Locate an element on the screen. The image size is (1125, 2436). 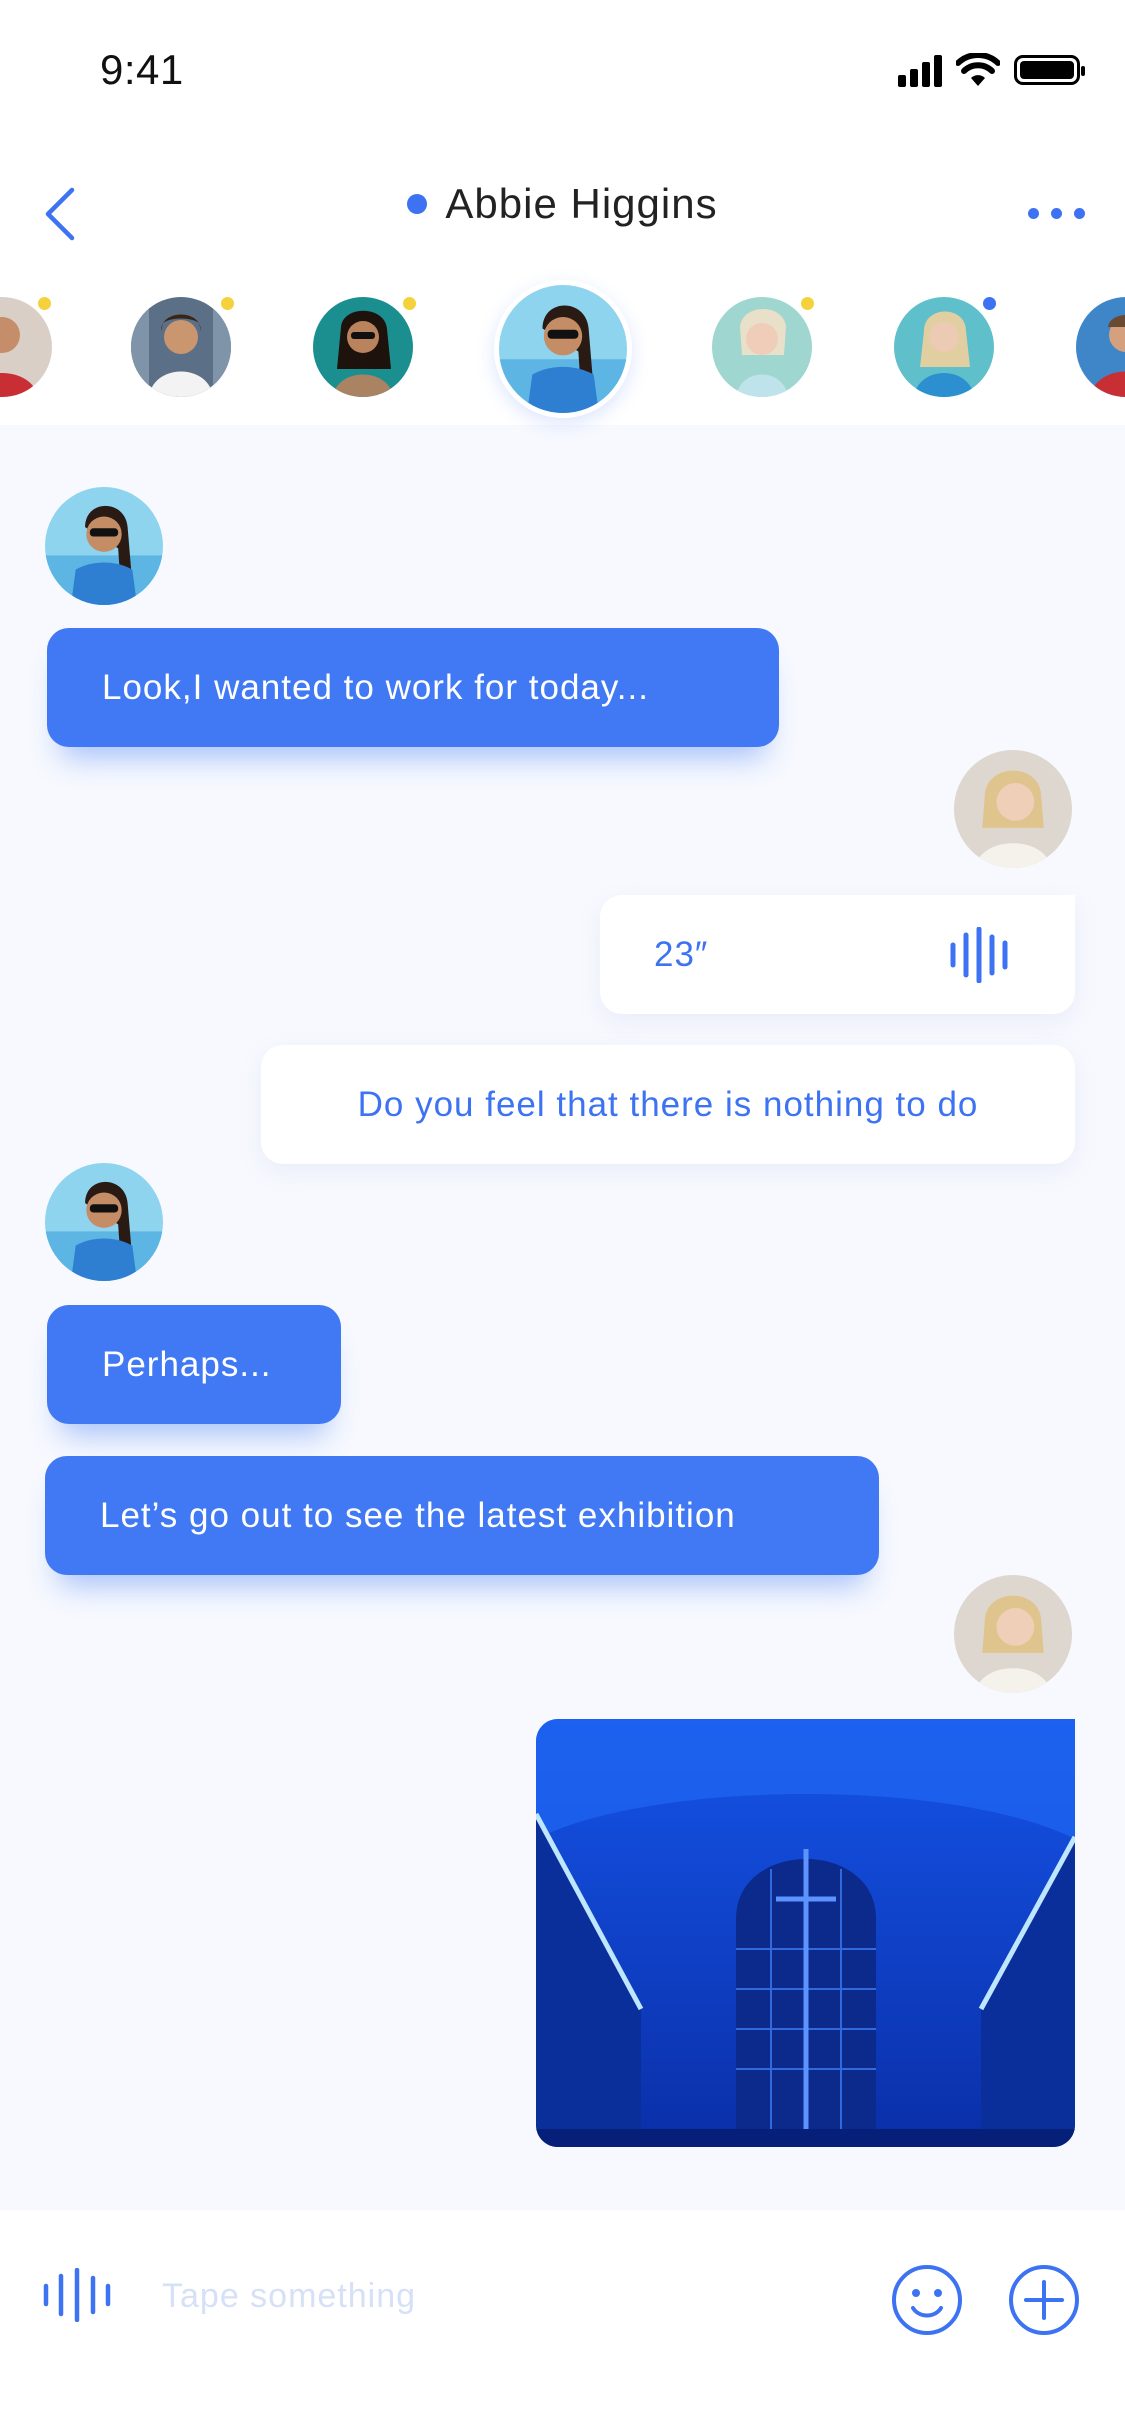
status-time: 9:41 is located at coordinates (142, 69).